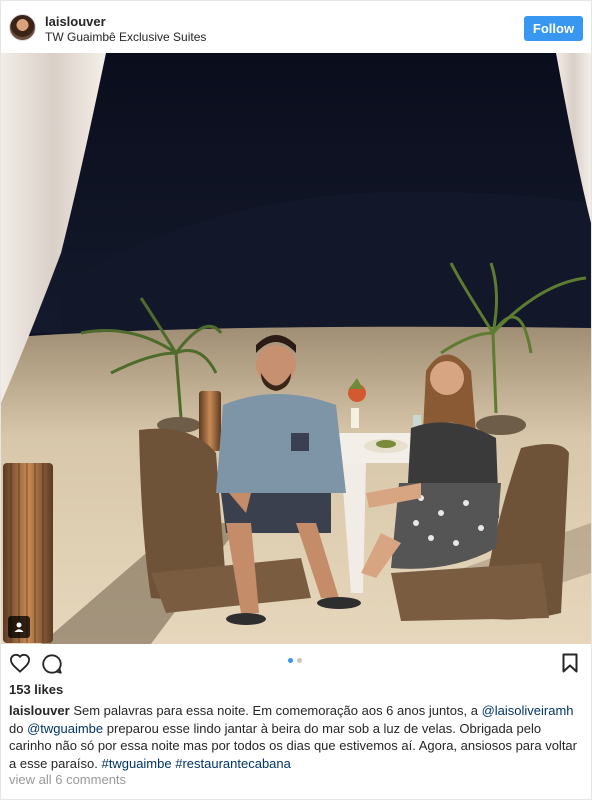 This screenshot has width=592, height=800. What do you see at coordinates (18, 728) in the screenshot?
I see `caption-text: do` at bounding box center [18, 728].